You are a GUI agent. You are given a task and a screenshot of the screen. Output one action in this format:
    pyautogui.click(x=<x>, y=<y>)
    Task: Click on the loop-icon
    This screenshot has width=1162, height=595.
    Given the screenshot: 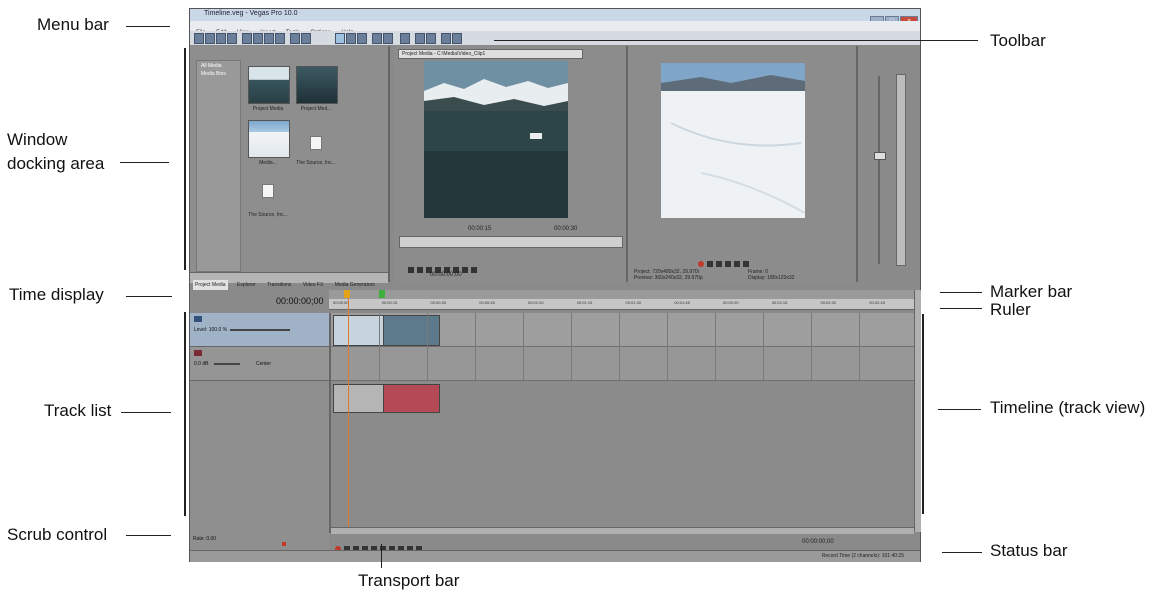 What is the action you would take?
    pyautogui.click(x=474, y=270)
    